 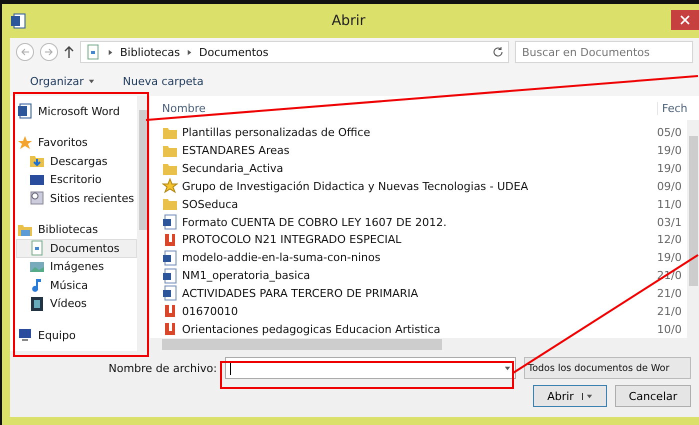 I want to click on file-row: SOSeduca 11/0, so click(x=418, y=204).